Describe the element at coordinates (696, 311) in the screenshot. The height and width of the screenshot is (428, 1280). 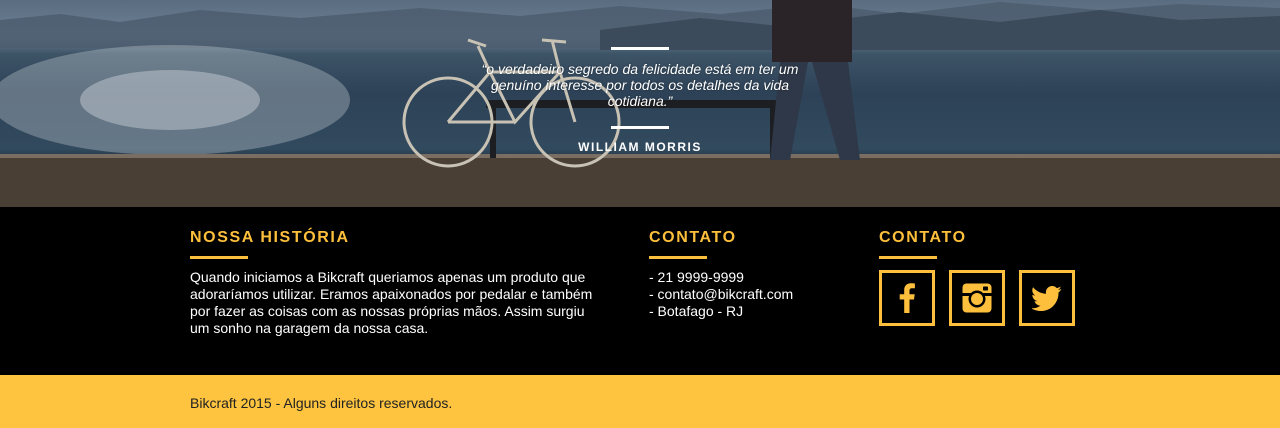
I see `contact-address: - Botafago - RJ` at that location.